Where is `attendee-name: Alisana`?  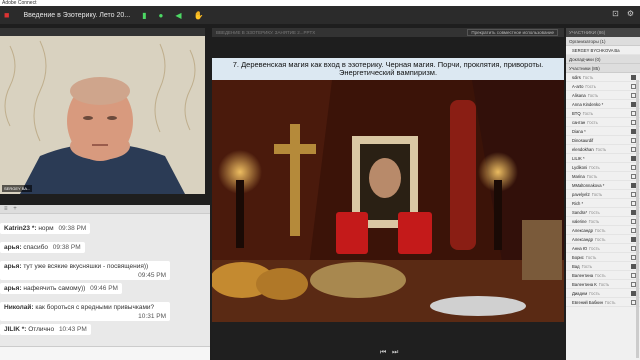
attendee-name: Alisana is located at coordinates (579, 95).